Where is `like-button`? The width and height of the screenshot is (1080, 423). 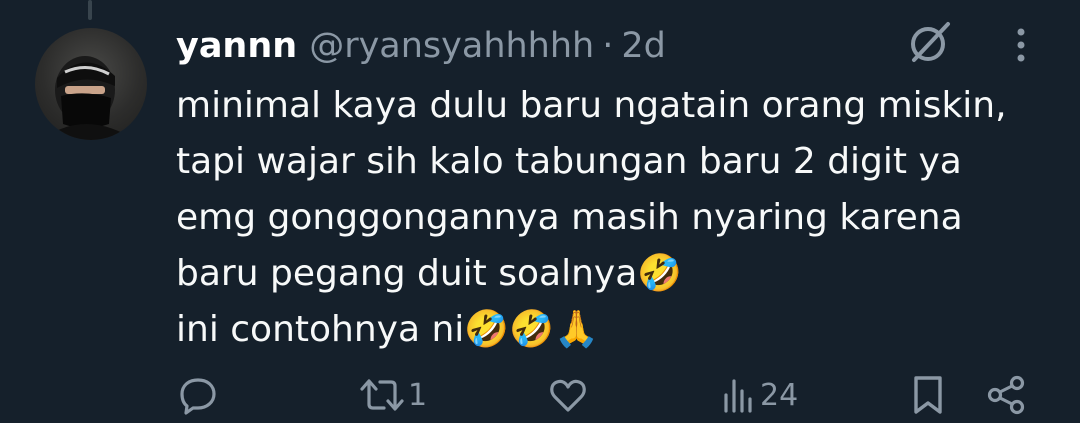 like-button is located at coordinates (569, 395).